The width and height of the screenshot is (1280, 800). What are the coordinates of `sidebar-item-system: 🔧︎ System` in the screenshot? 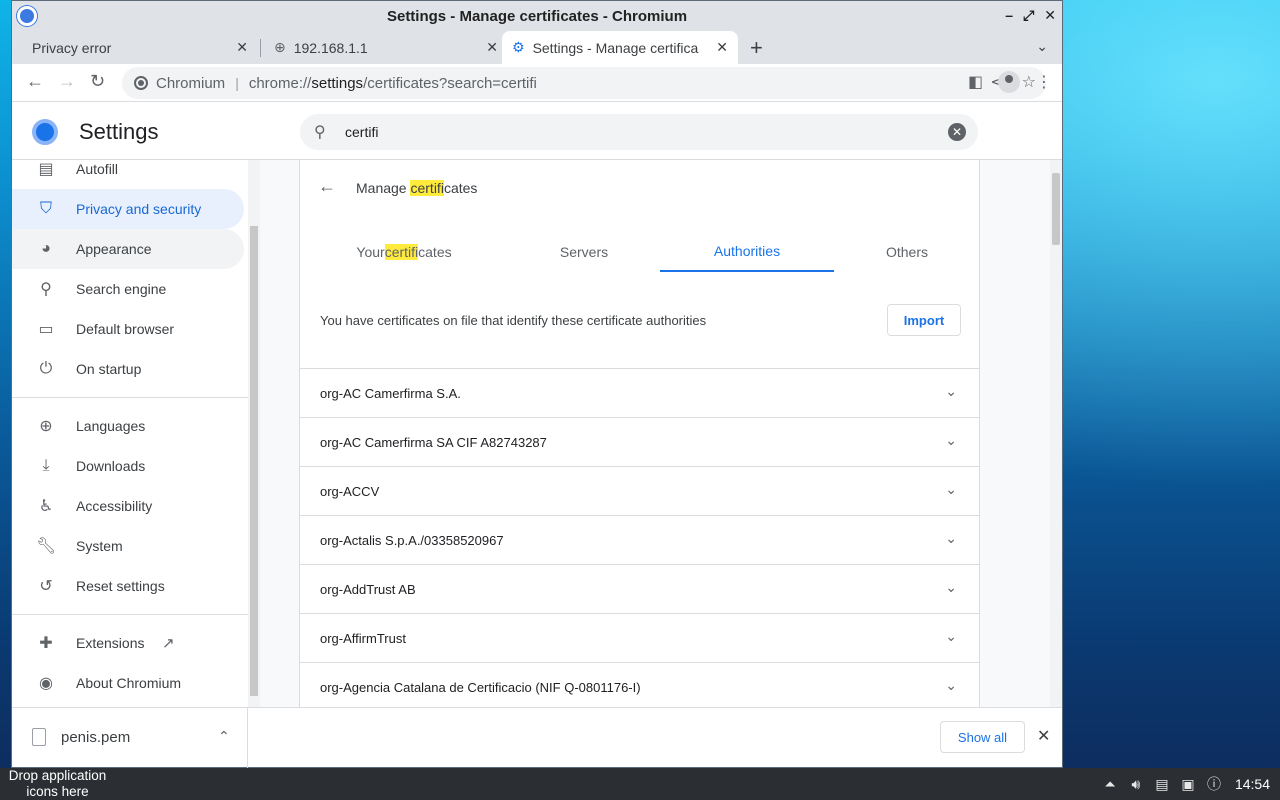 It's located at (128, 546).